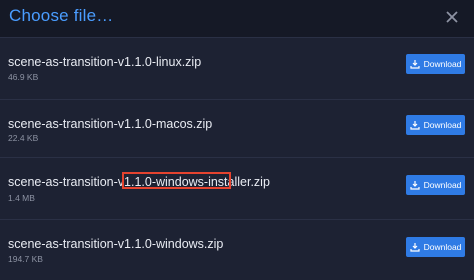  I want to click on file-size: 46.9 KB, so click(23, 77).